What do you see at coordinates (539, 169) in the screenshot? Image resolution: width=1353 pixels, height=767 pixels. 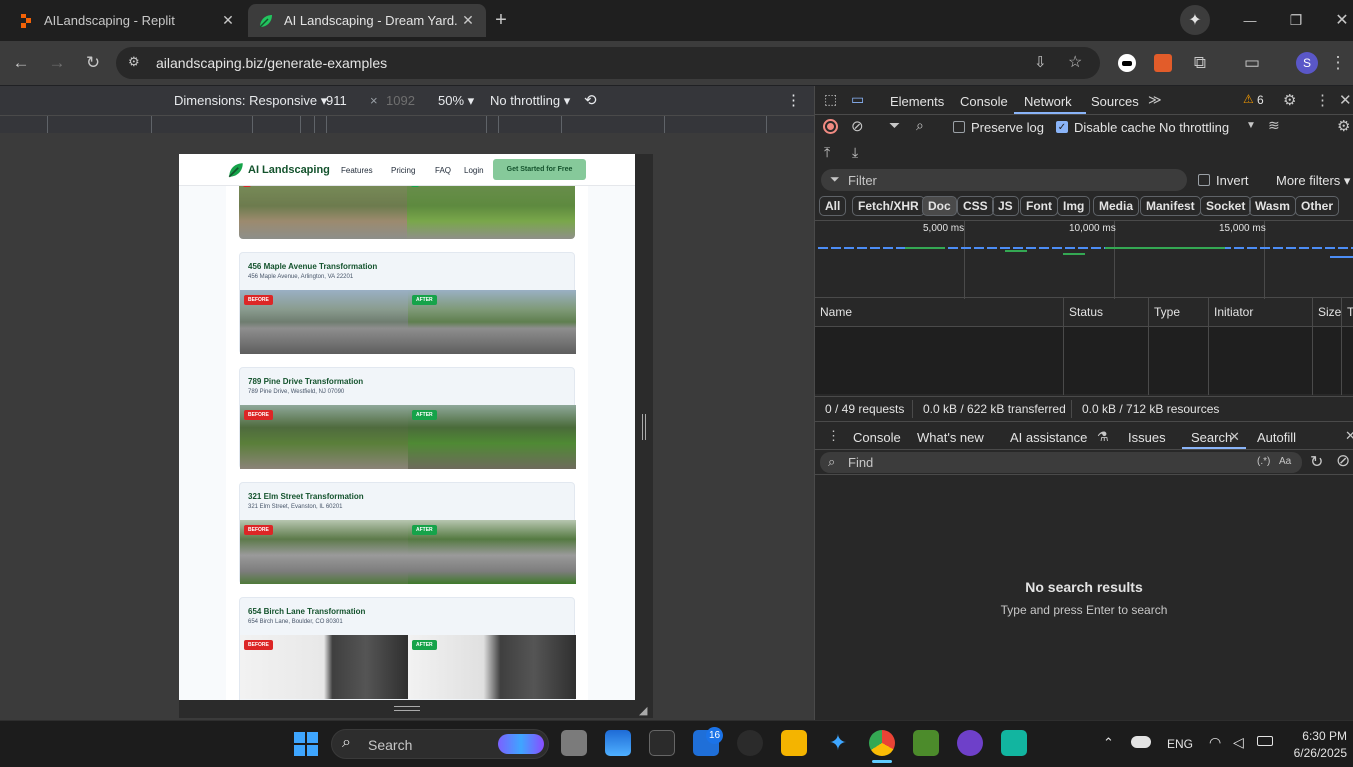 I see `cta-button: Get Started for Free` at bounding box center [539, 169].